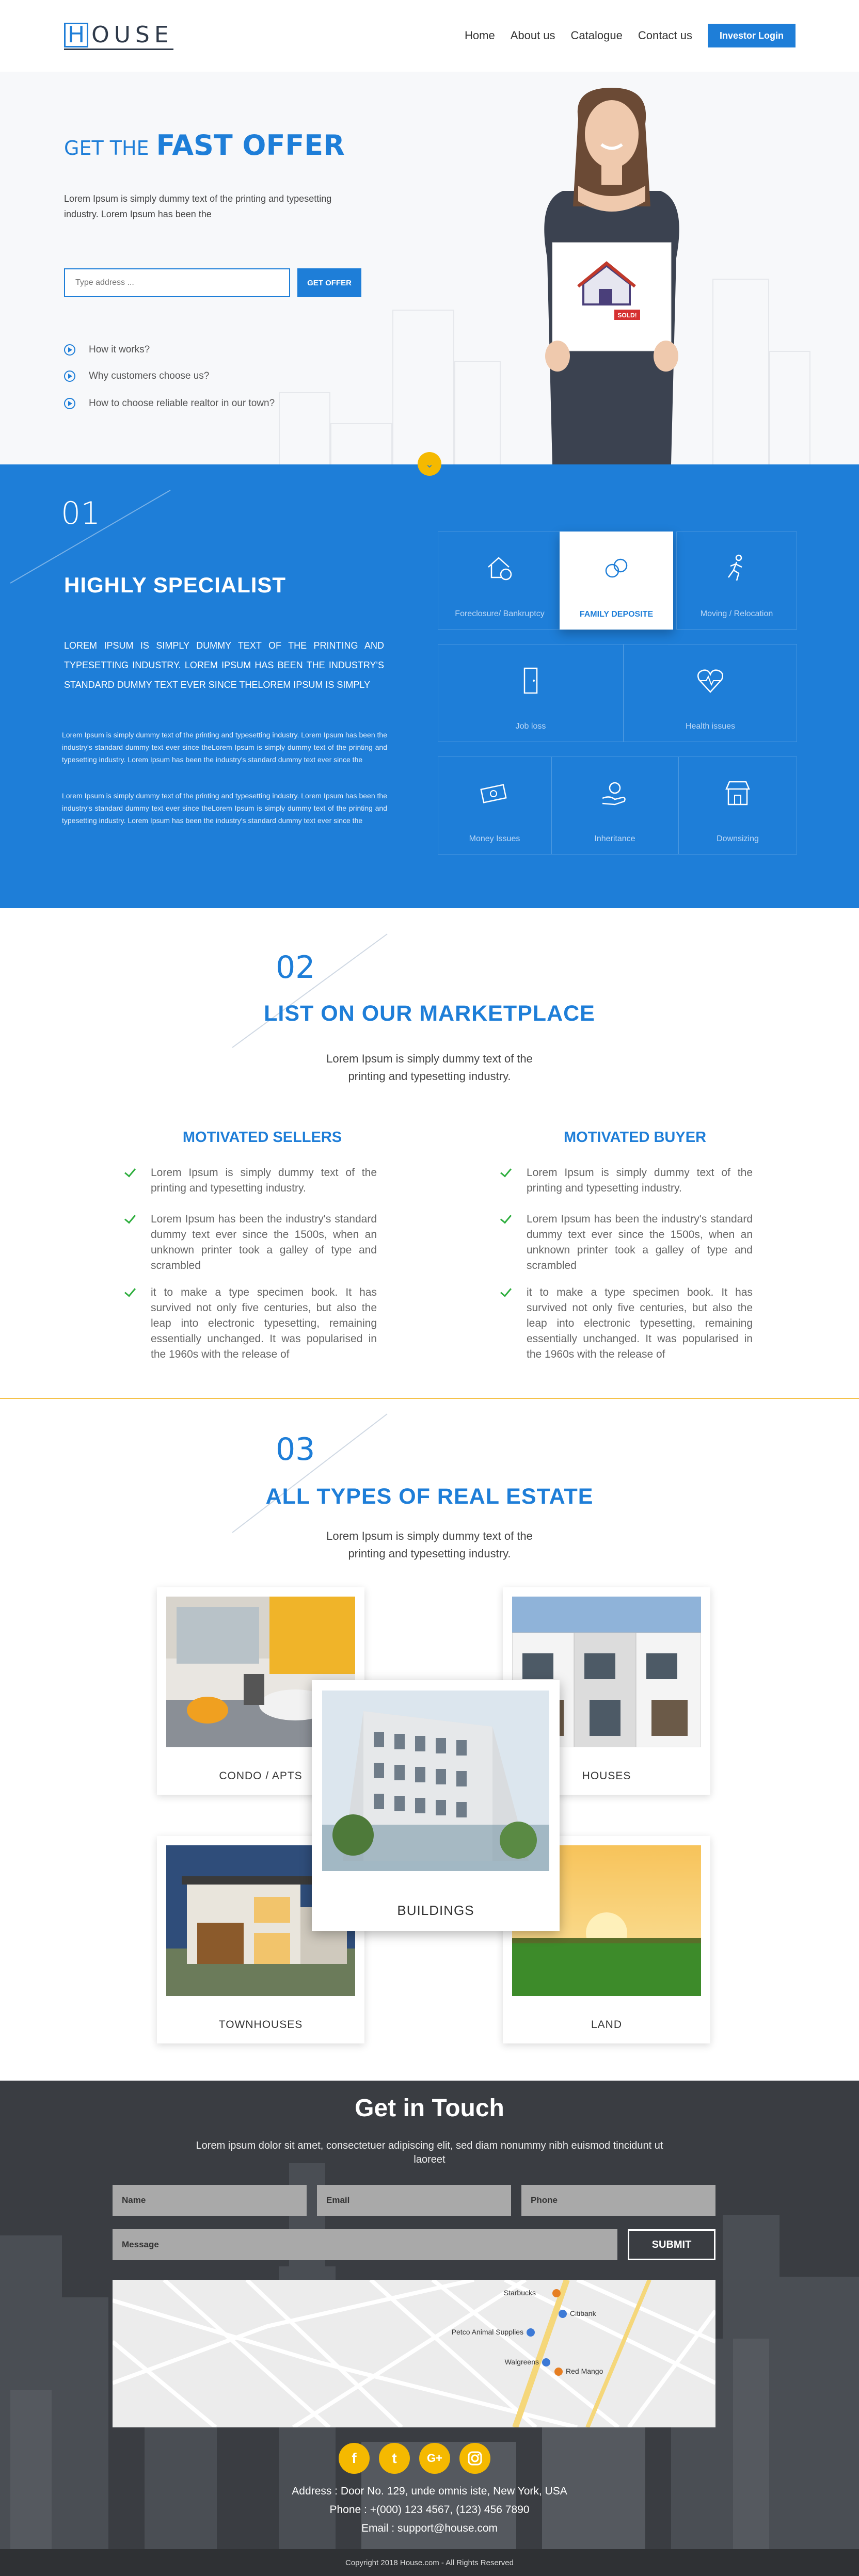 The height and width of the screenshot is (2576, 859). I want to click on door-icon, so click(530, 681).